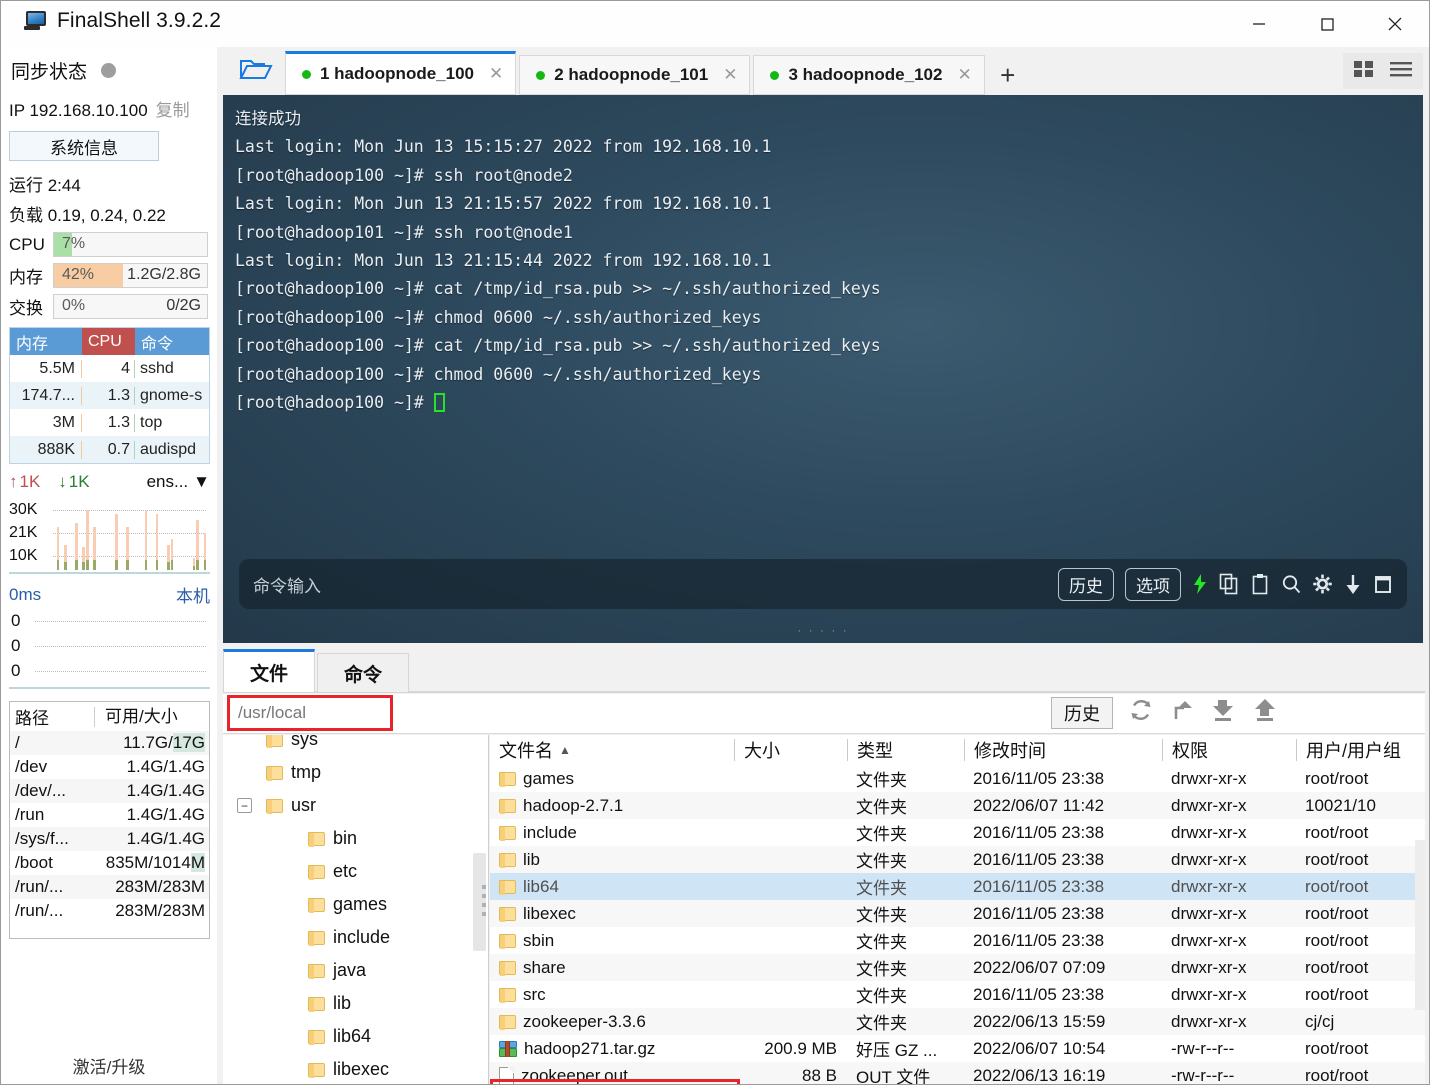 The image size is (1430, 1085). What do you see at coordinates (790, 750) in the screenshot?
I see `file-col-size: 大小` at bounding box center [790, 750].